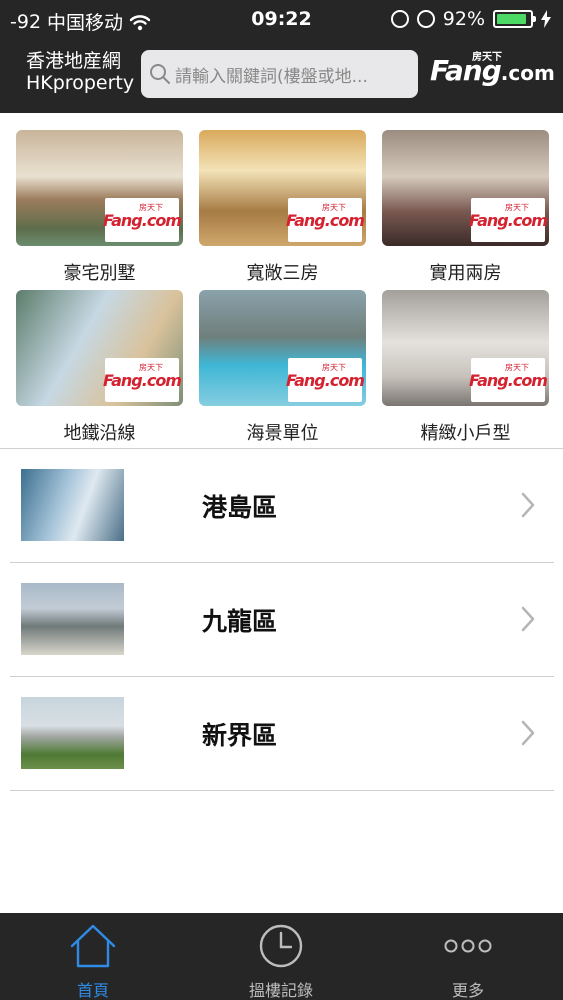  What do you see at coordinates (425, 19) in the screenshot?
I see `alarm-icon` at bounding box center [425, 19].